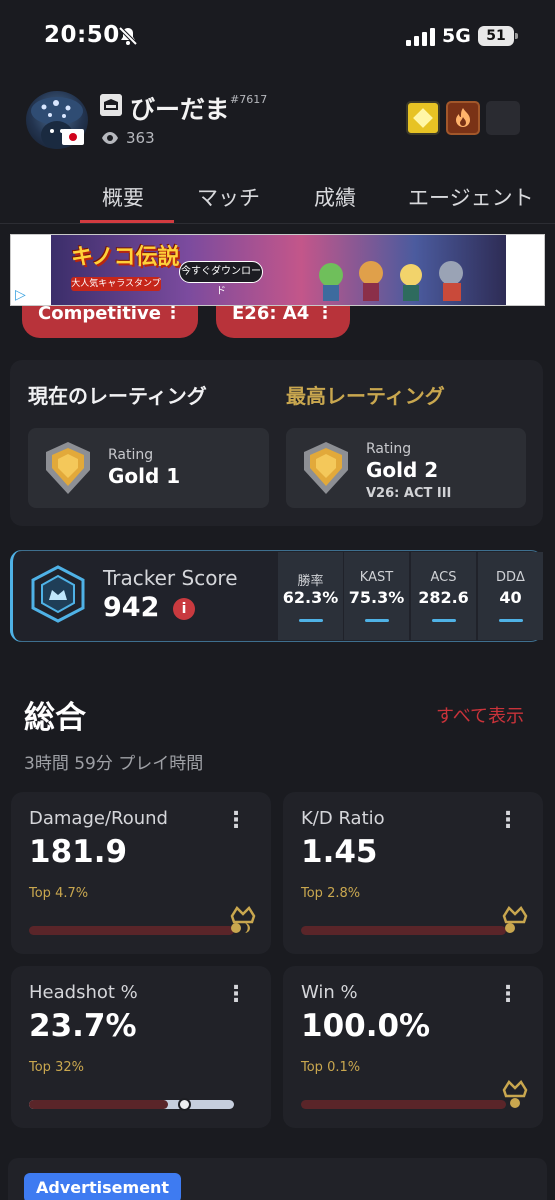  What do you see at coordinates (82, 35) in the screenshot?
I see `status-time: 20:50` at bounding box center [82, 35].